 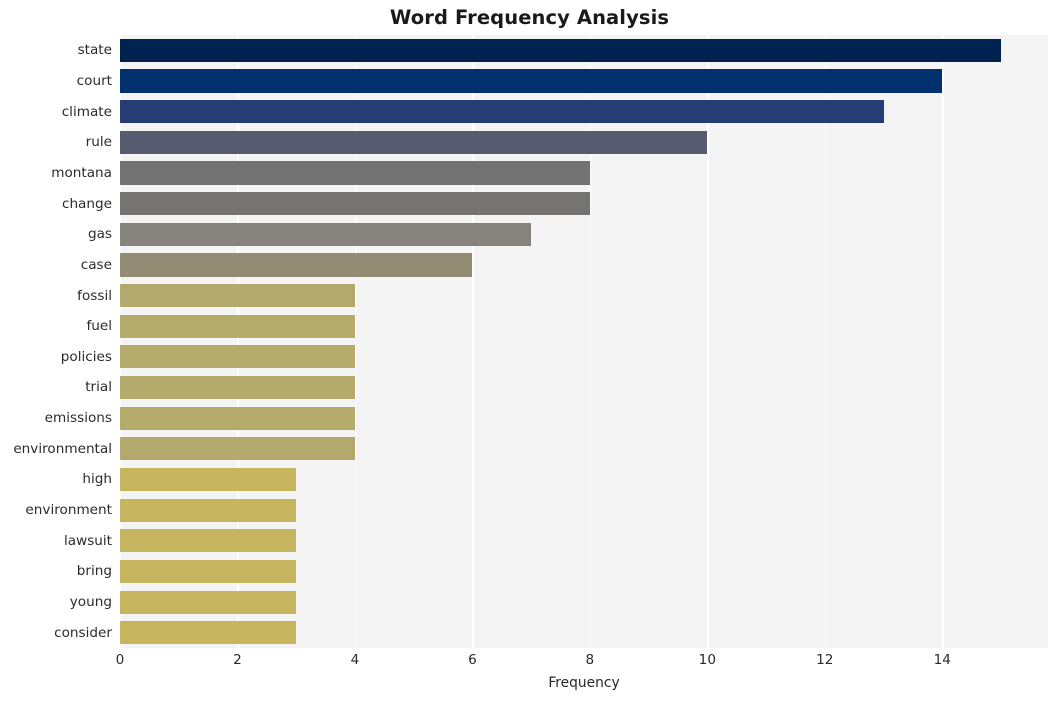 What do you see at coordinates (78, 418) in the screenshot?
I see `y-axis-tick-label: emissions` at bounding box center [78, 418].